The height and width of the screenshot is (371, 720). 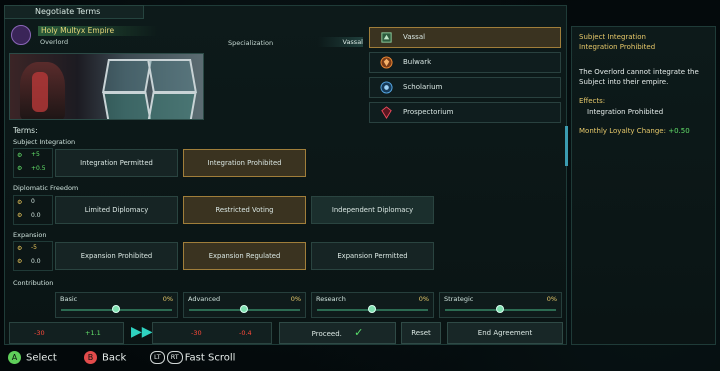 What do you see at coordinates (90, 357) in the screenshot?
I see `b-button-icon: B` at bounding box center [90, 357].